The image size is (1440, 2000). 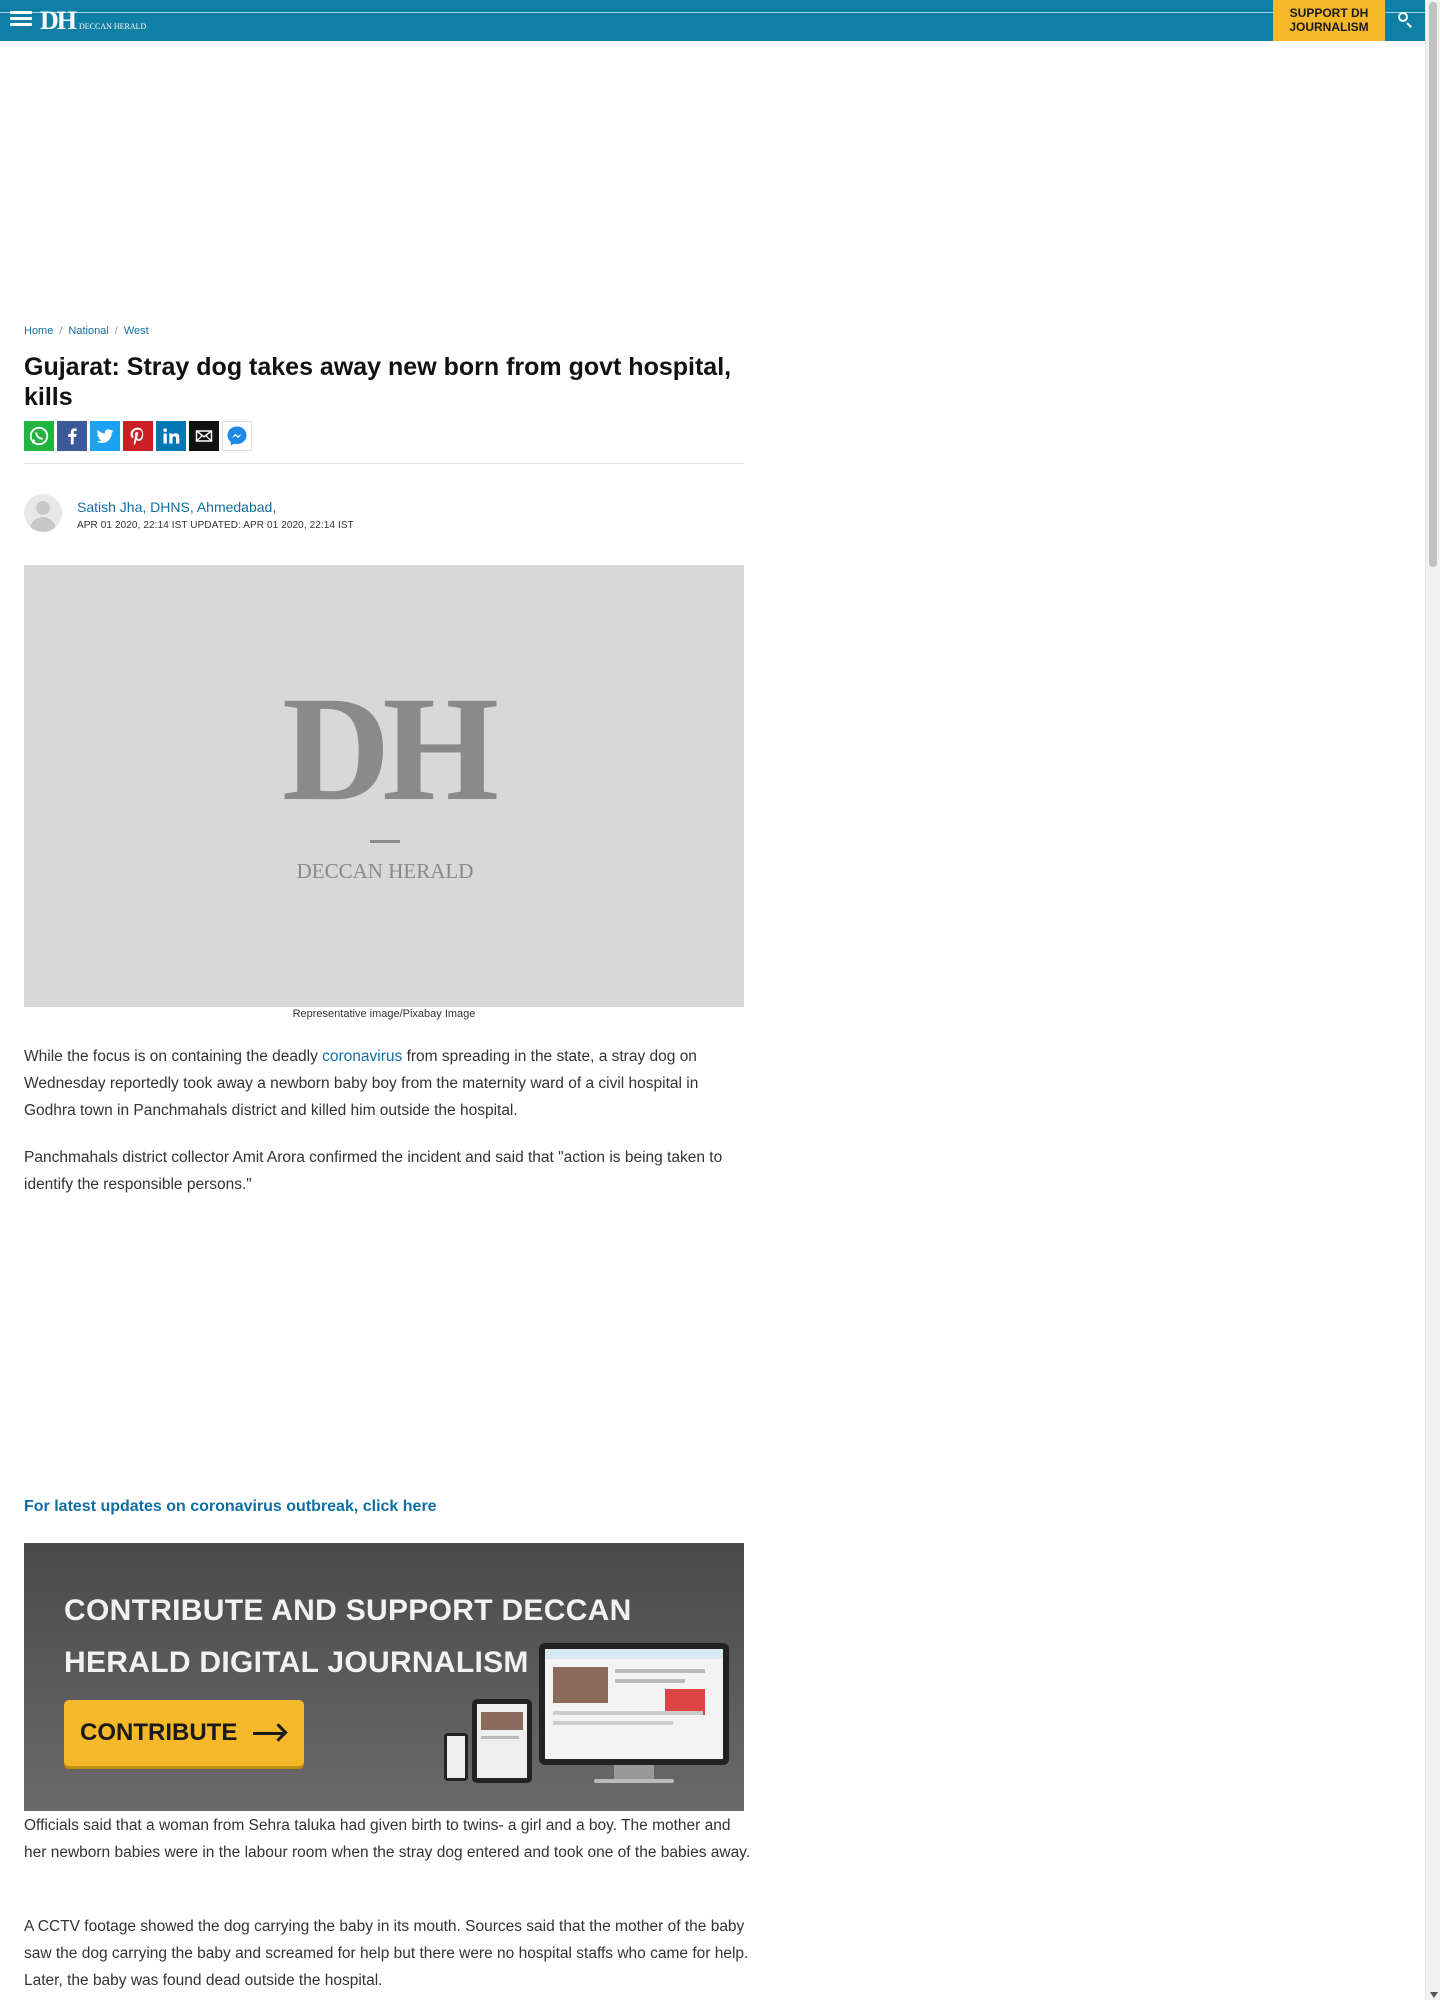 I want to click on author-avatar, so click(x=43, y=513).